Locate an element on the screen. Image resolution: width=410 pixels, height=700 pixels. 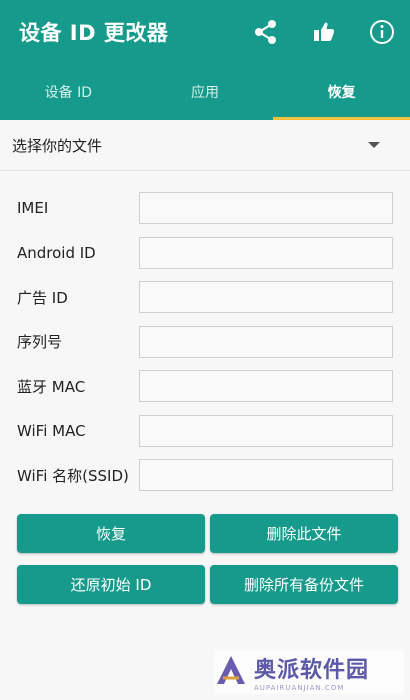
reset-original-id-button: 还原初始 ID is located at coordinates (111, 584).